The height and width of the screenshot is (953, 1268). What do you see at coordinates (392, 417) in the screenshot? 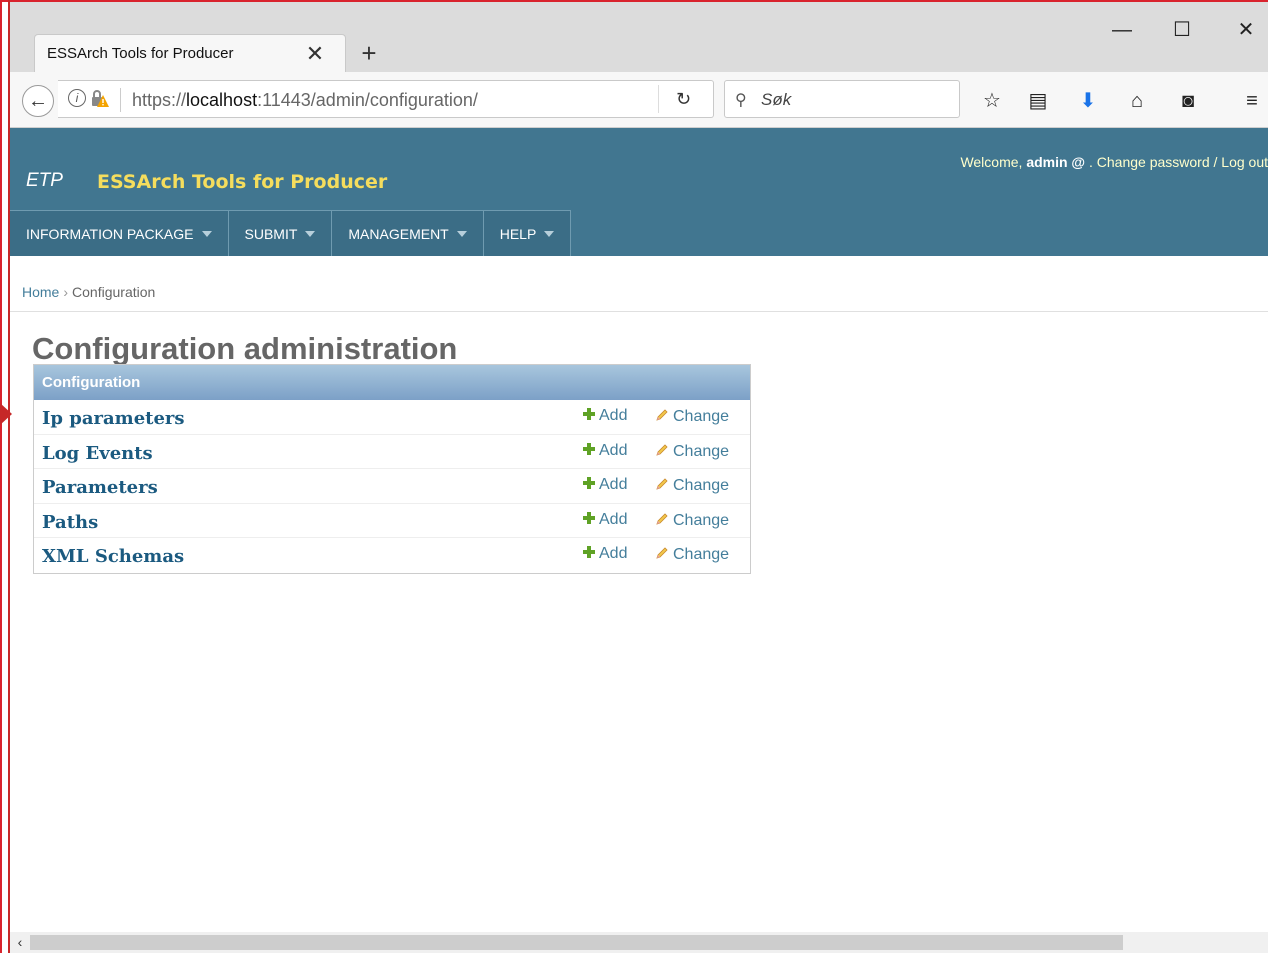
I see `table-row: Ip parameters Add Change` at bounding box center [392, 417].